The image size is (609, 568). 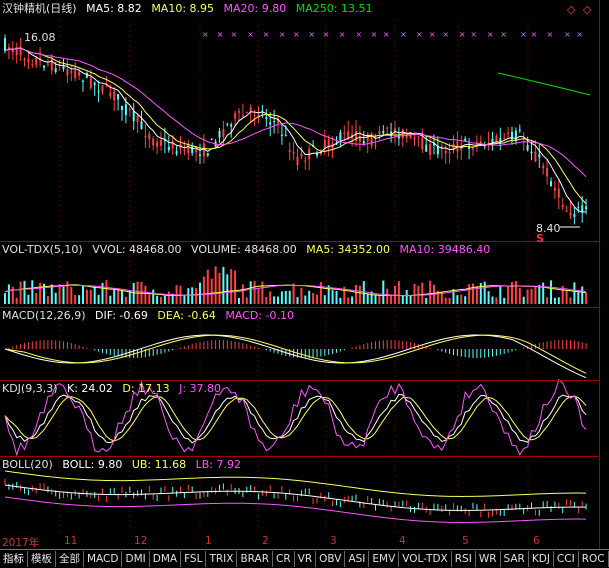 I want to click on tab-cr: CR, so click(x=284, y=559).